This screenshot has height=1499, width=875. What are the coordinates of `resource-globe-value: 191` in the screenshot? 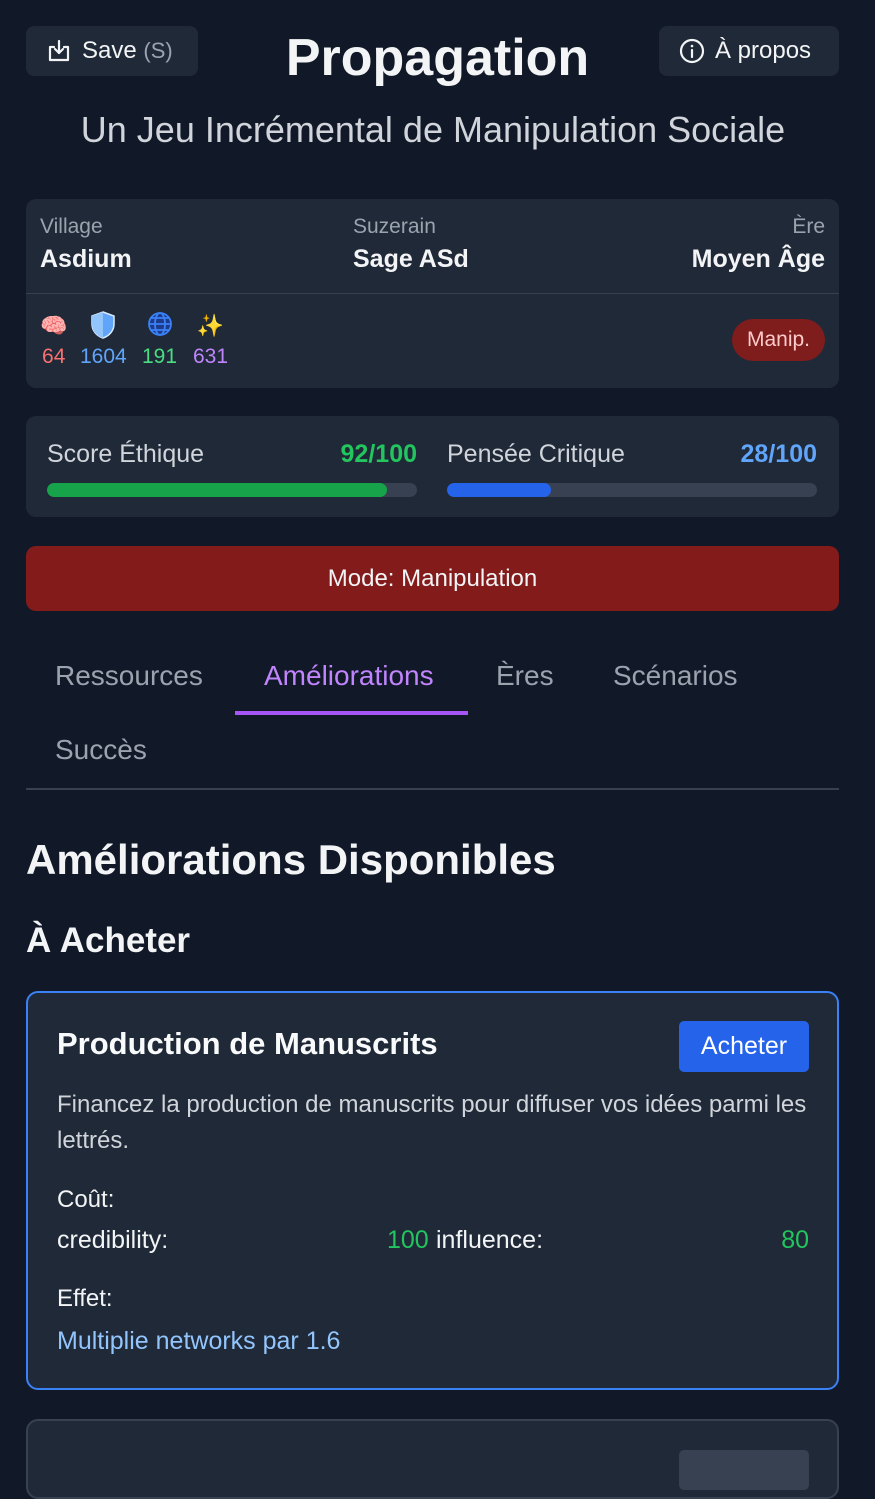 It's located at (160, 356).